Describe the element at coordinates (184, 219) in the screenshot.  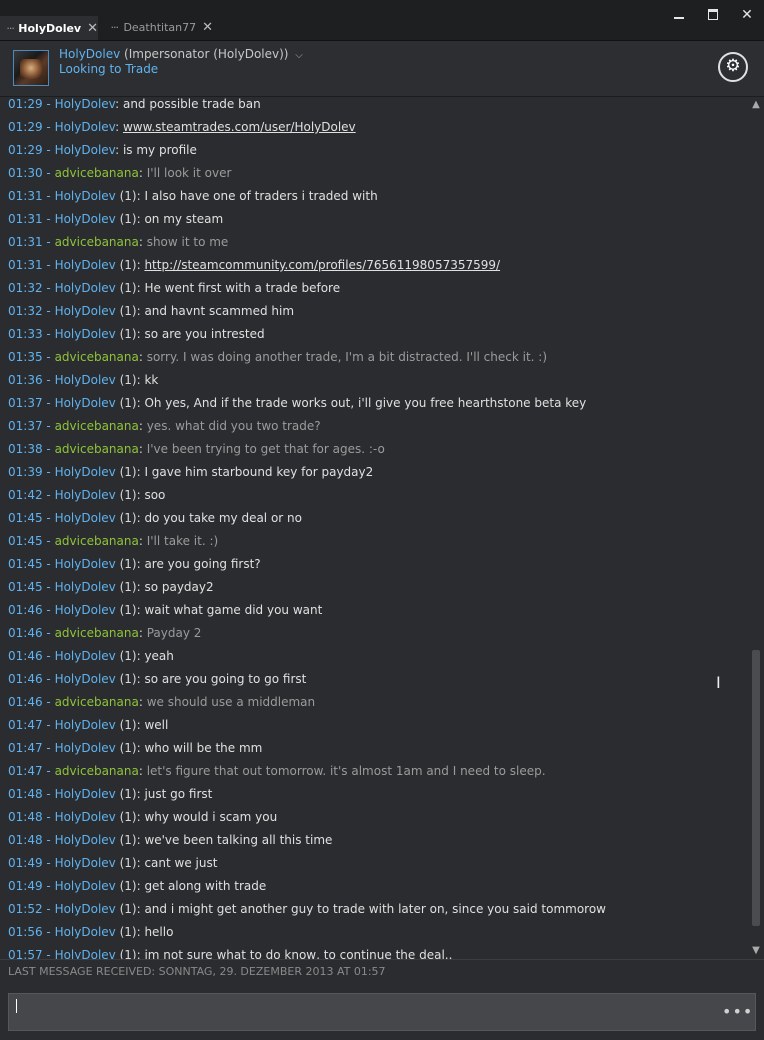
I see `message-text: on my steam` at that location.